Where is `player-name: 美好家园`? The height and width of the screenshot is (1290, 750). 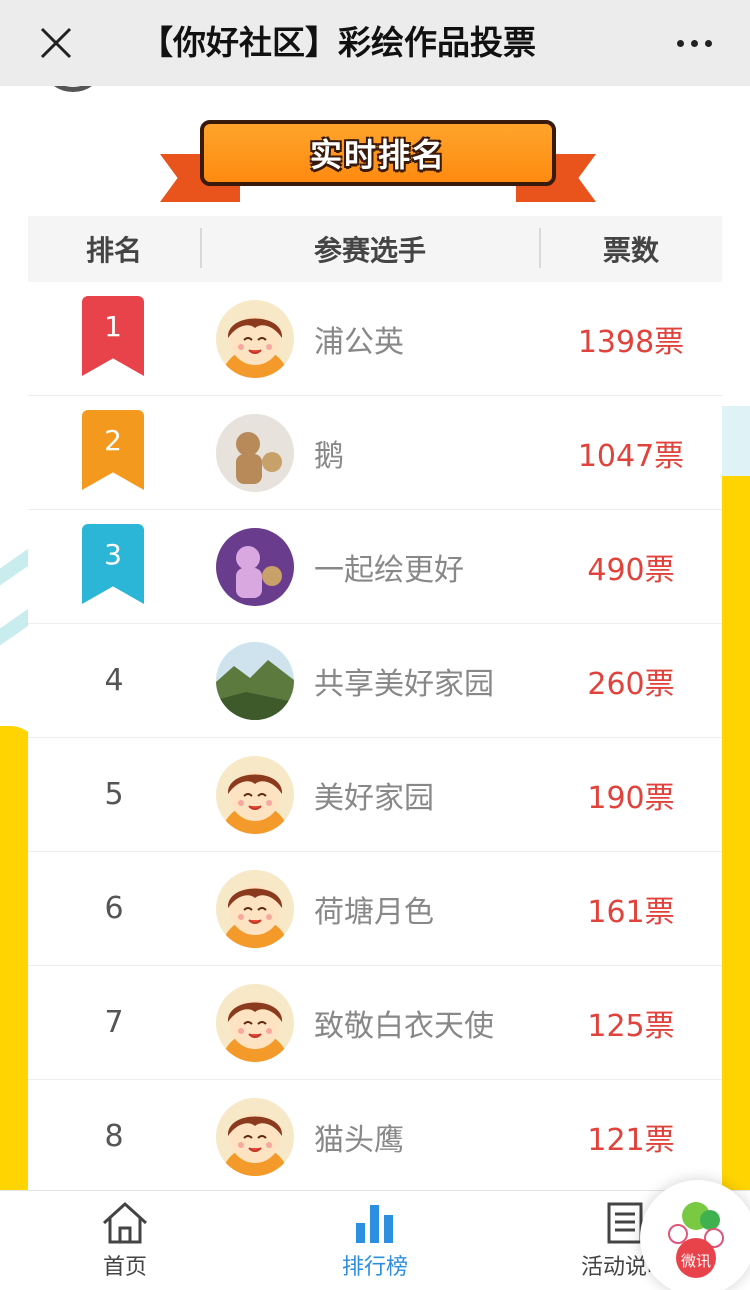 player-name: 美好家园 is located at coordinates (374, 798).